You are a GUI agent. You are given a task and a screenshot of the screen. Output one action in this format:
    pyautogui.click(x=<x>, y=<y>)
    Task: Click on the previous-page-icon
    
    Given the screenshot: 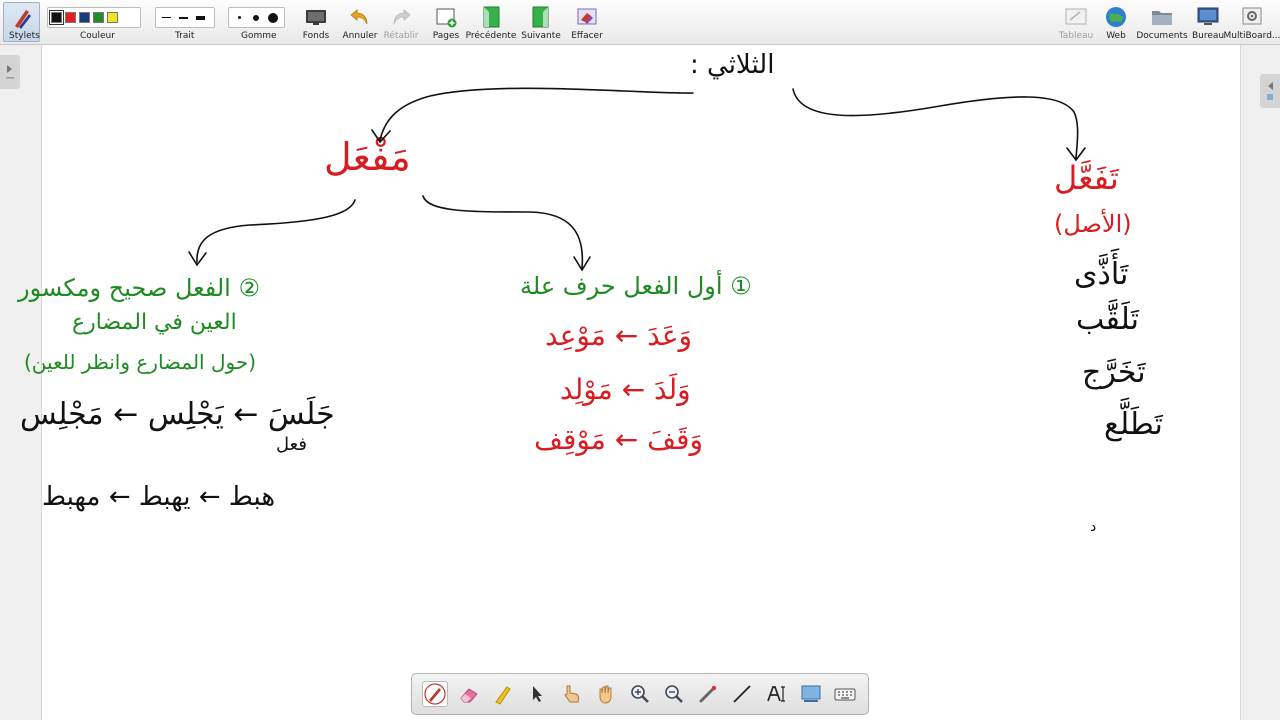 What is the action you would take?
    pyautogui.click(x=491, y=17)
    